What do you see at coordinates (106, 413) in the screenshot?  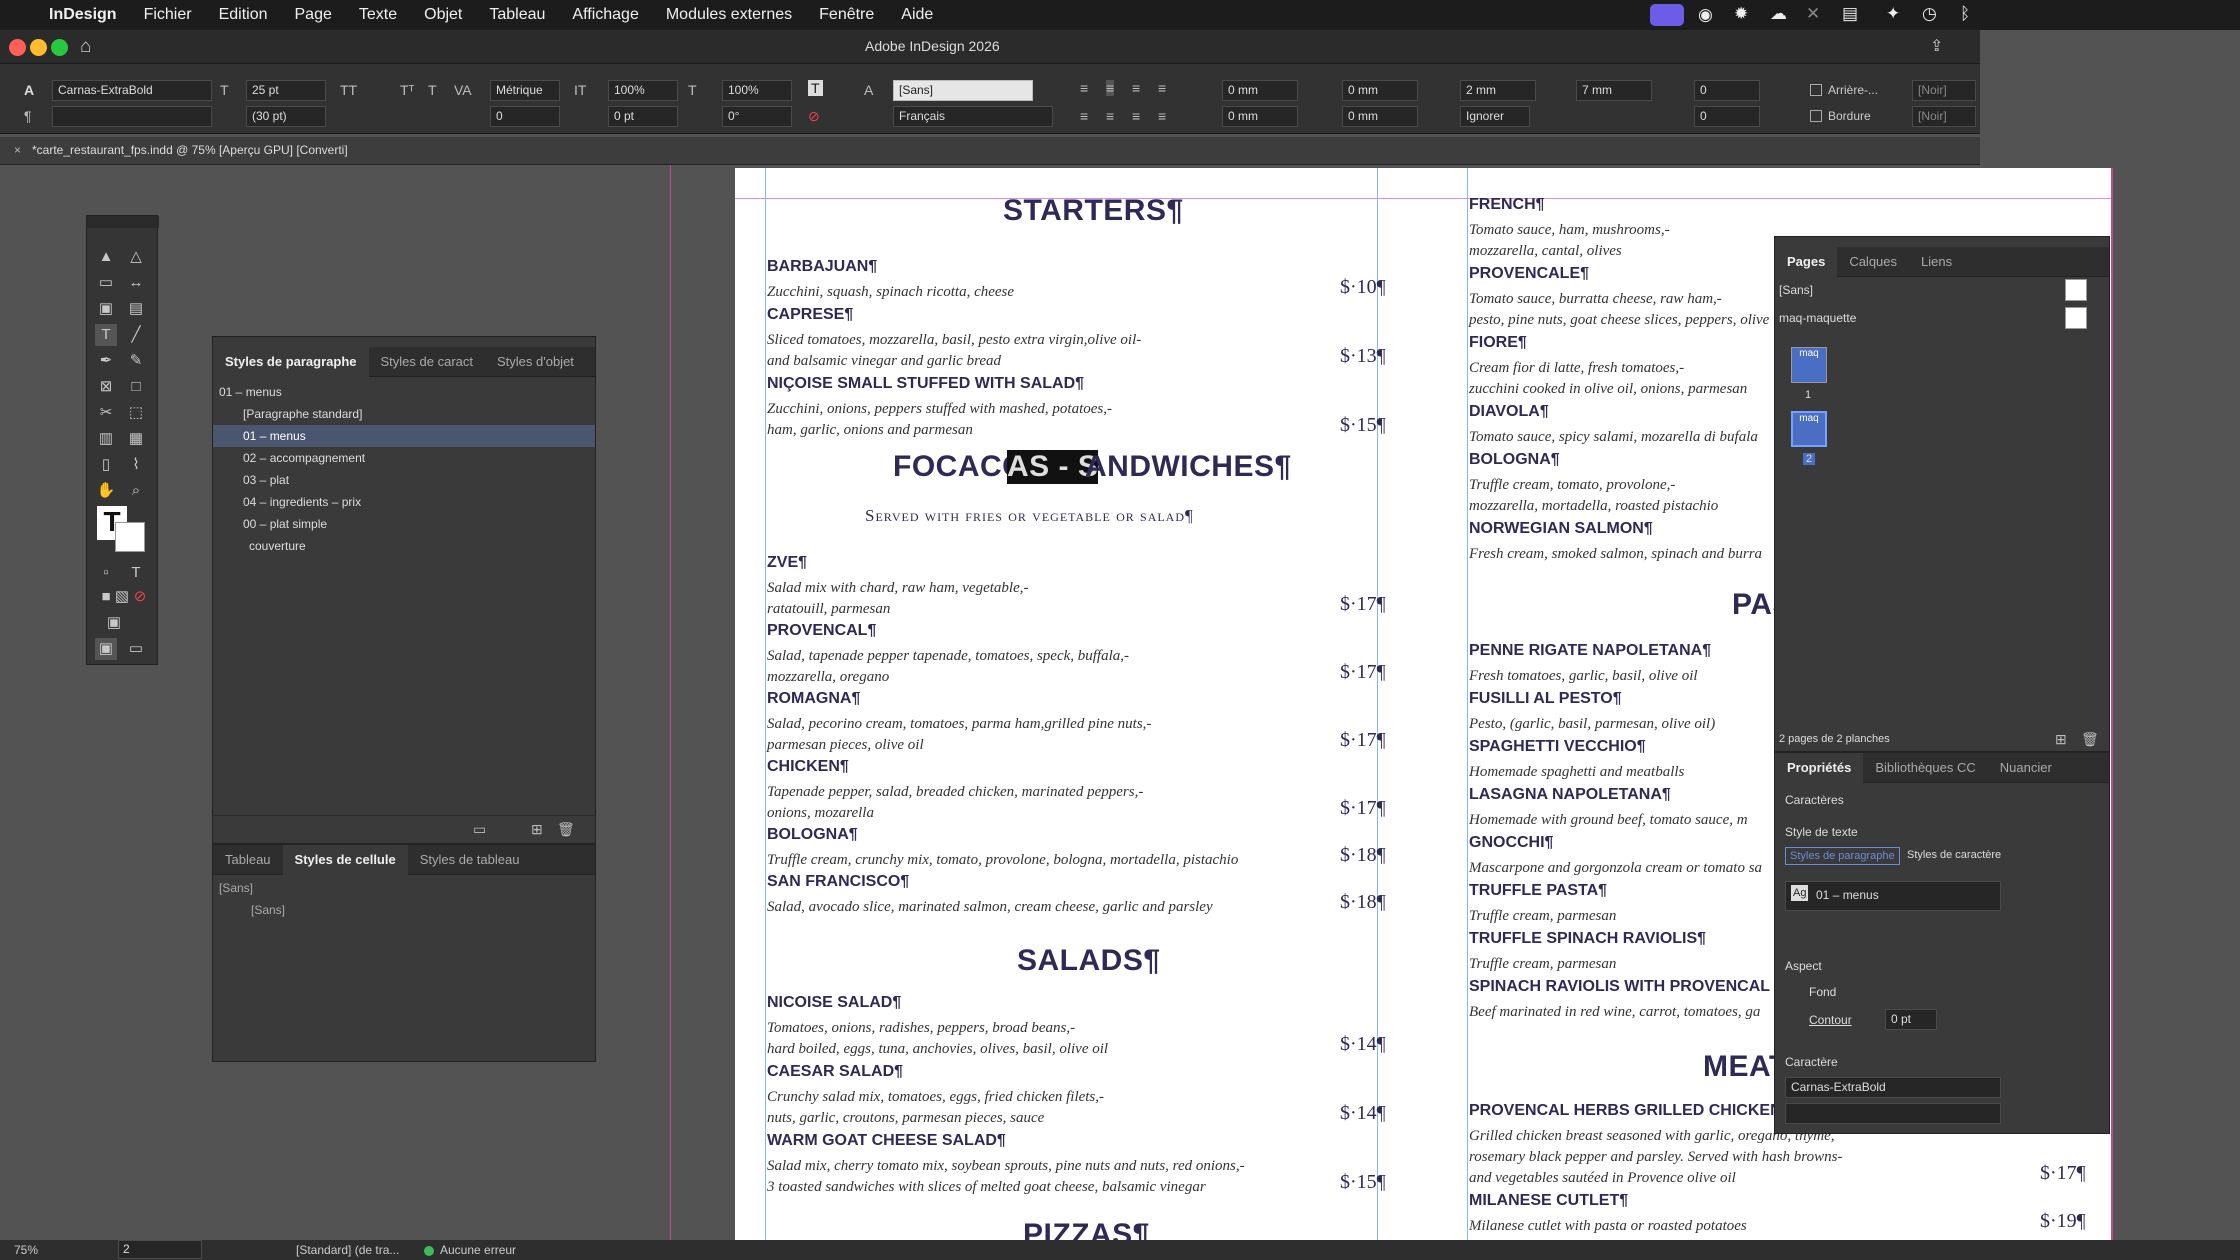 I see `scissors-tool-icon: ✂` at bounding box center [106, 413].